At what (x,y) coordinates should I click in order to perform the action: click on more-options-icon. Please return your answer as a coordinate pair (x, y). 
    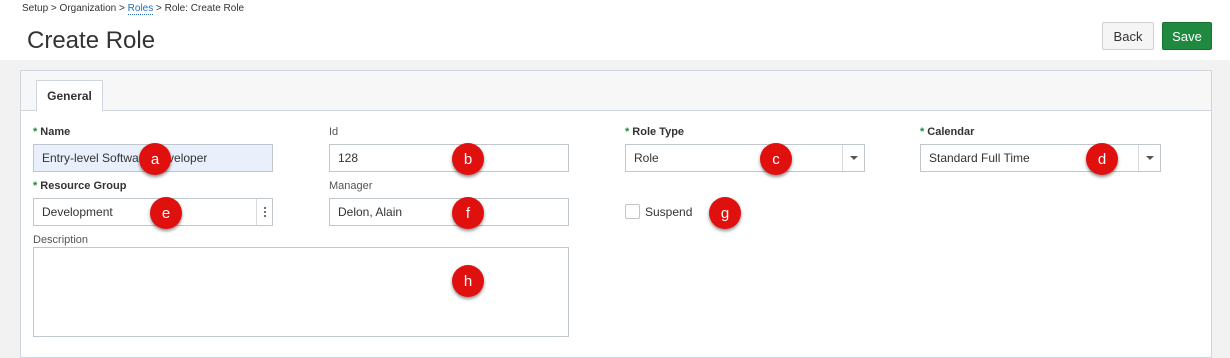
    Looking at the image, I should click on (264, 212).